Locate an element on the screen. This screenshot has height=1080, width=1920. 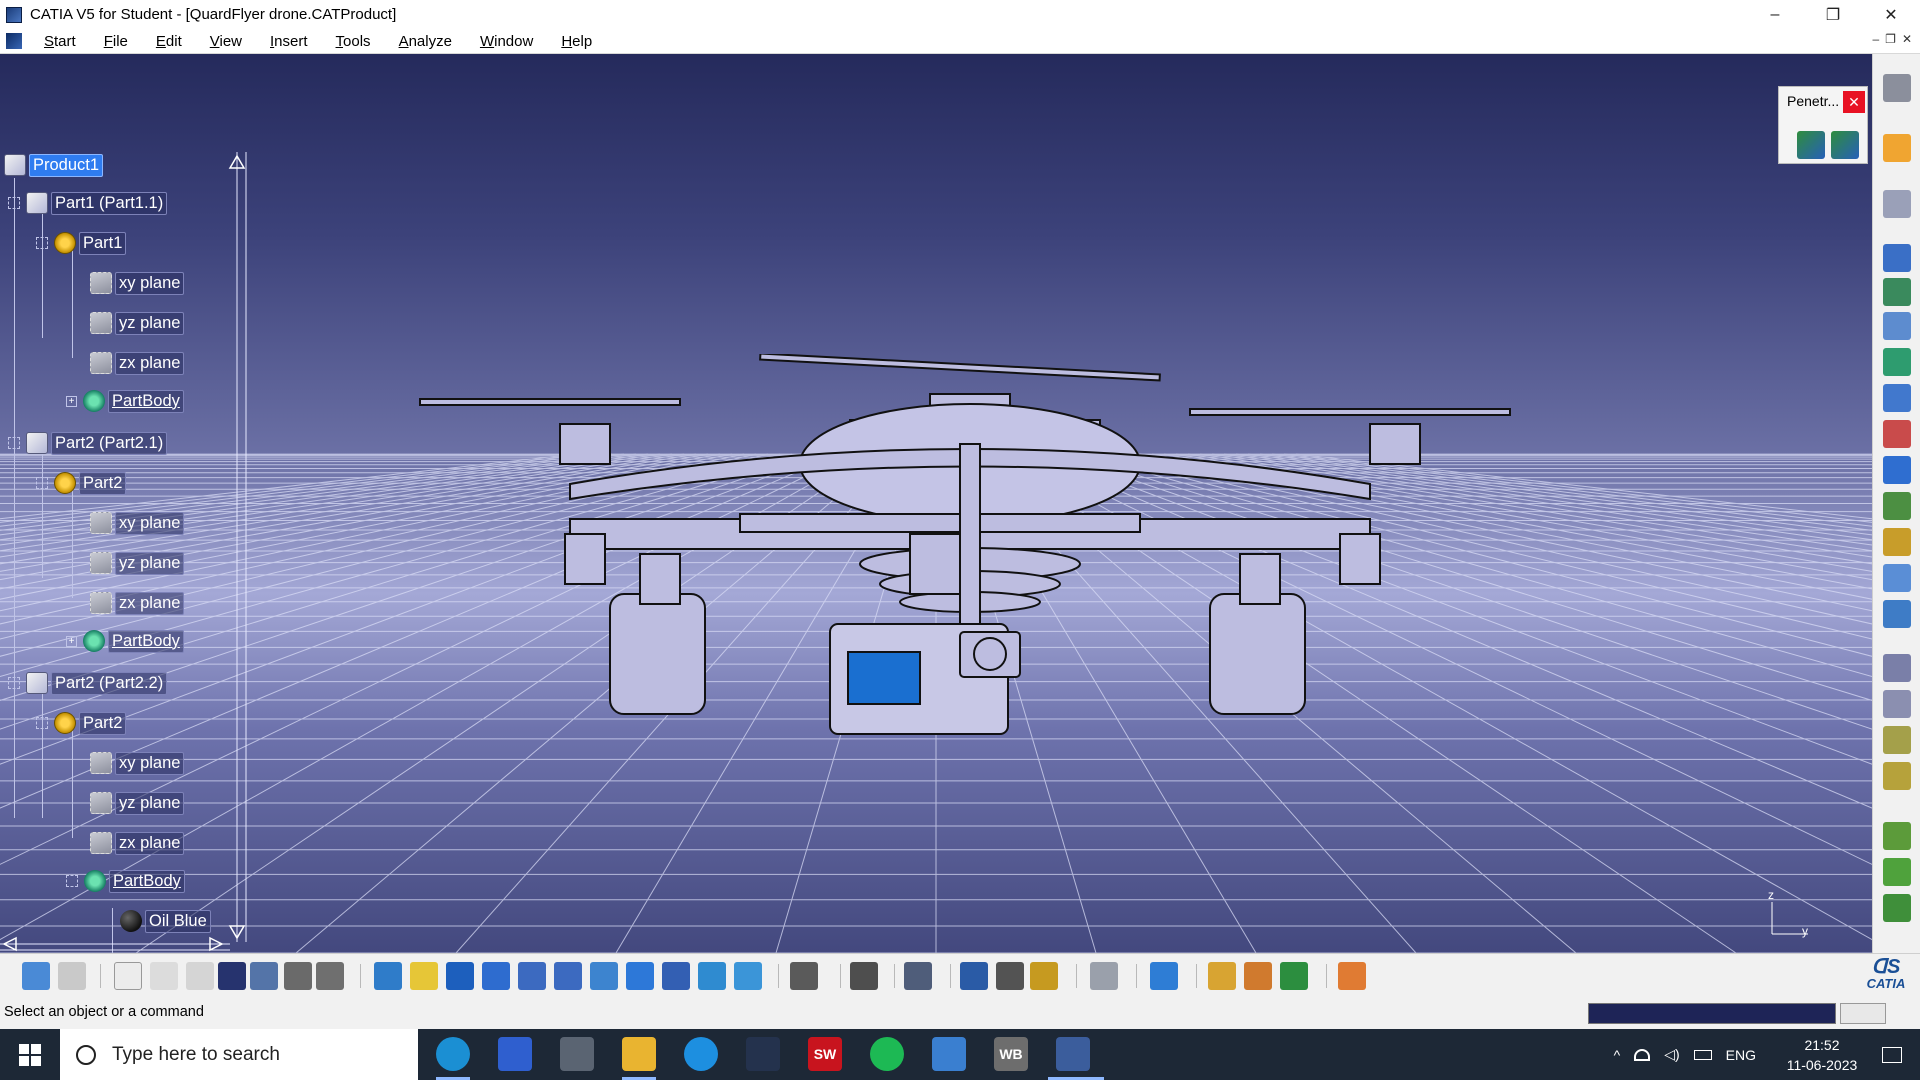
new-product-icon is located at coordinates (1897, 292).